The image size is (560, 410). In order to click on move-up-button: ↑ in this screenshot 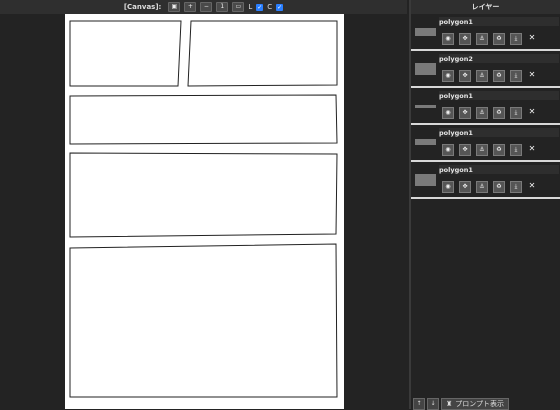, I will do `click(419, 403)`.